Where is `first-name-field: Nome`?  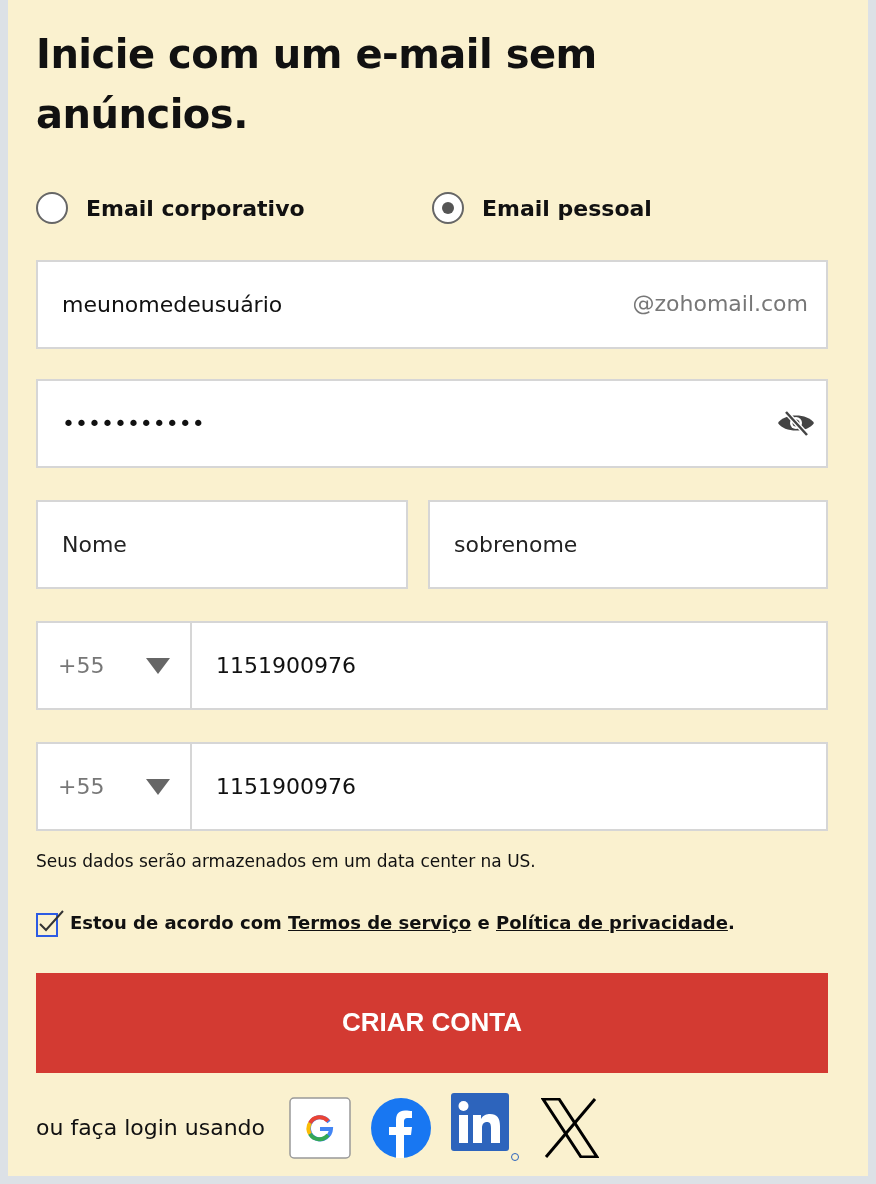
first-name-field: Nome is located at coordinates (222, 544).